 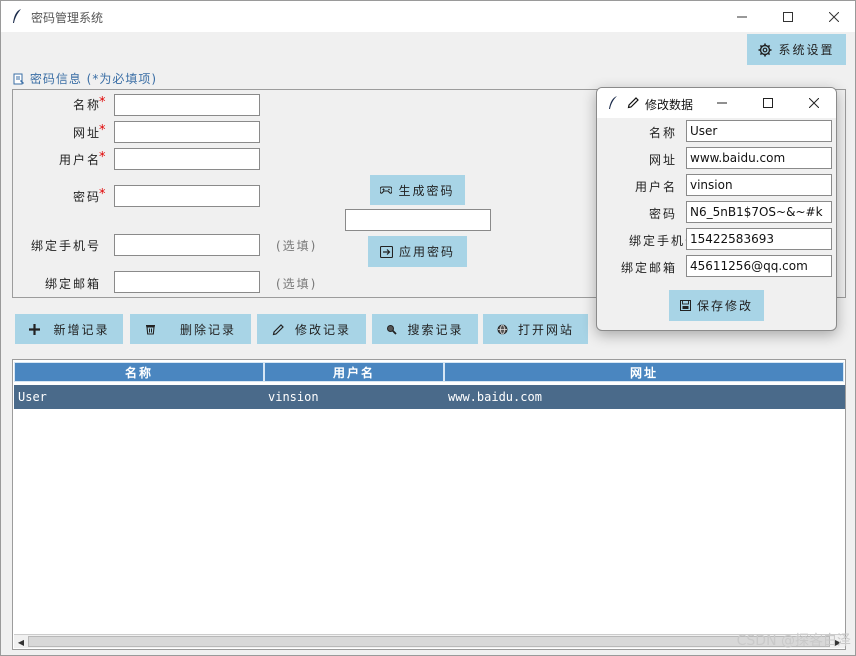 I want to click on name-label: 名称, so click(x=86, y=105).